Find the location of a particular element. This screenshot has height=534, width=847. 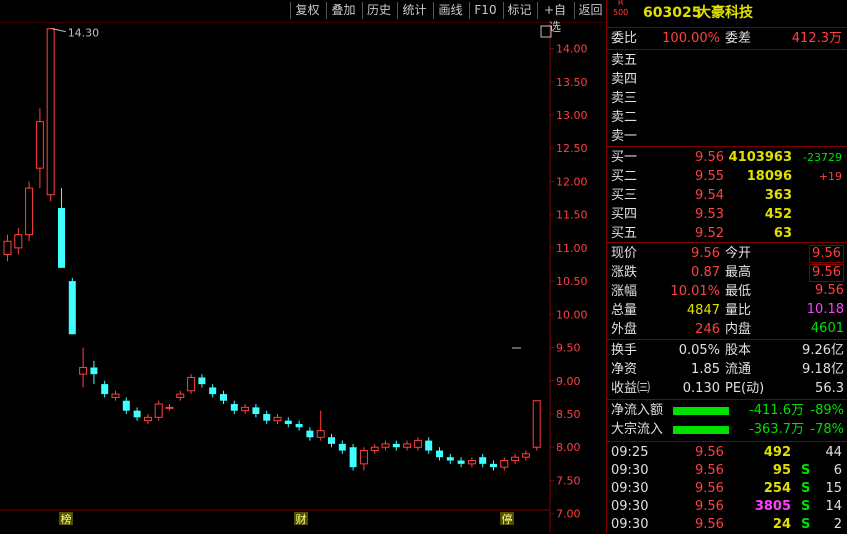

flow-row: 大宗流入 -363.7万 -78% is located at coordinates (727, 430).